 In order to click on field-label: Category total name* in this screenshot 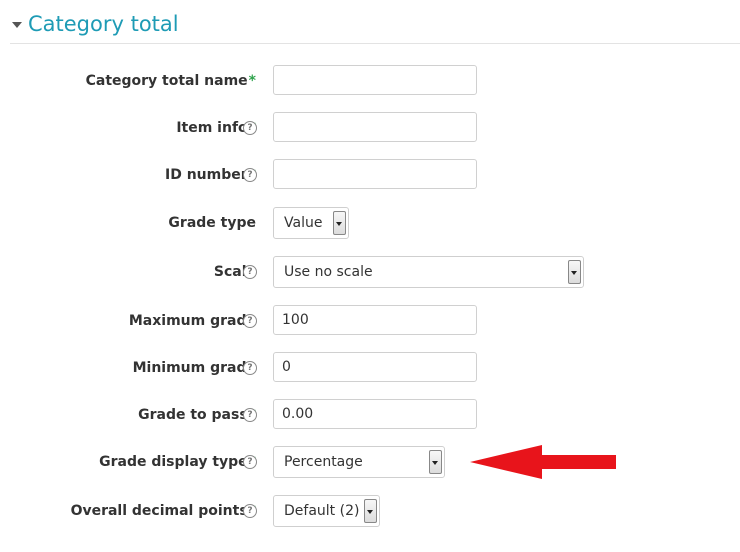, I will do `click(170, 81)`.